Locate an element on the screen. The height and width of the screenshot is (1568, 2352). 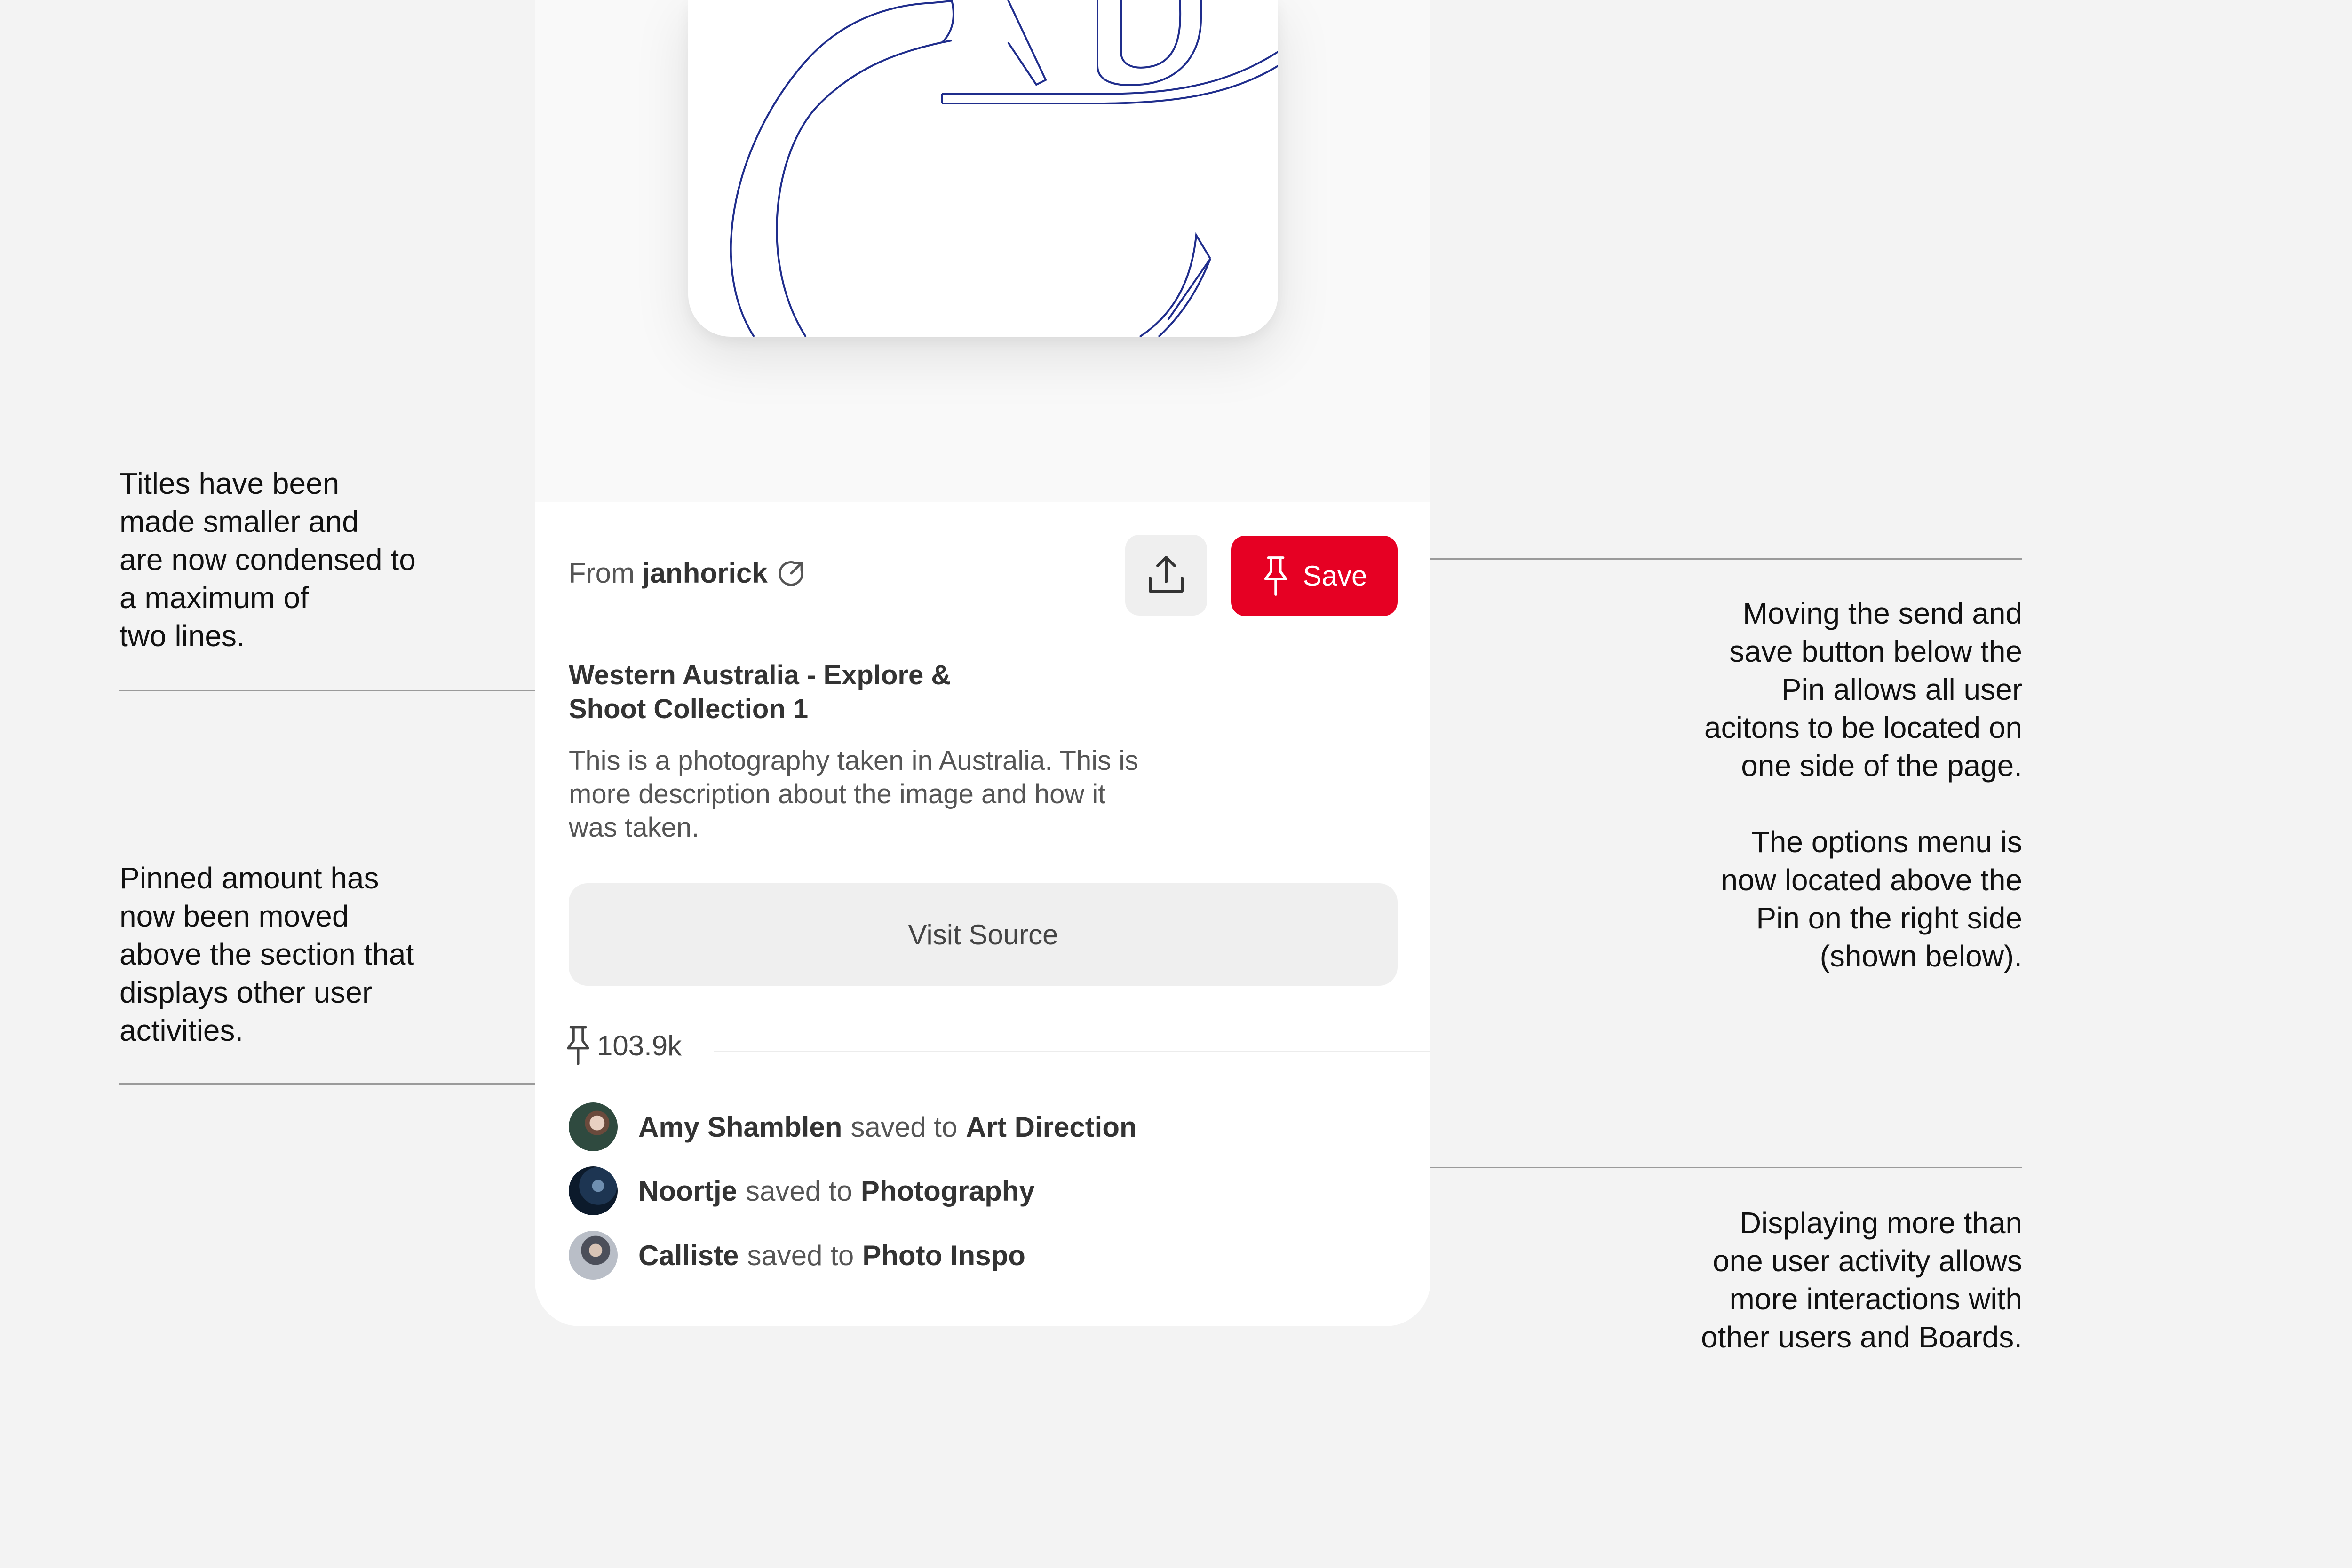
pin-count: 103.9k is located at coordinates (623, 1046).